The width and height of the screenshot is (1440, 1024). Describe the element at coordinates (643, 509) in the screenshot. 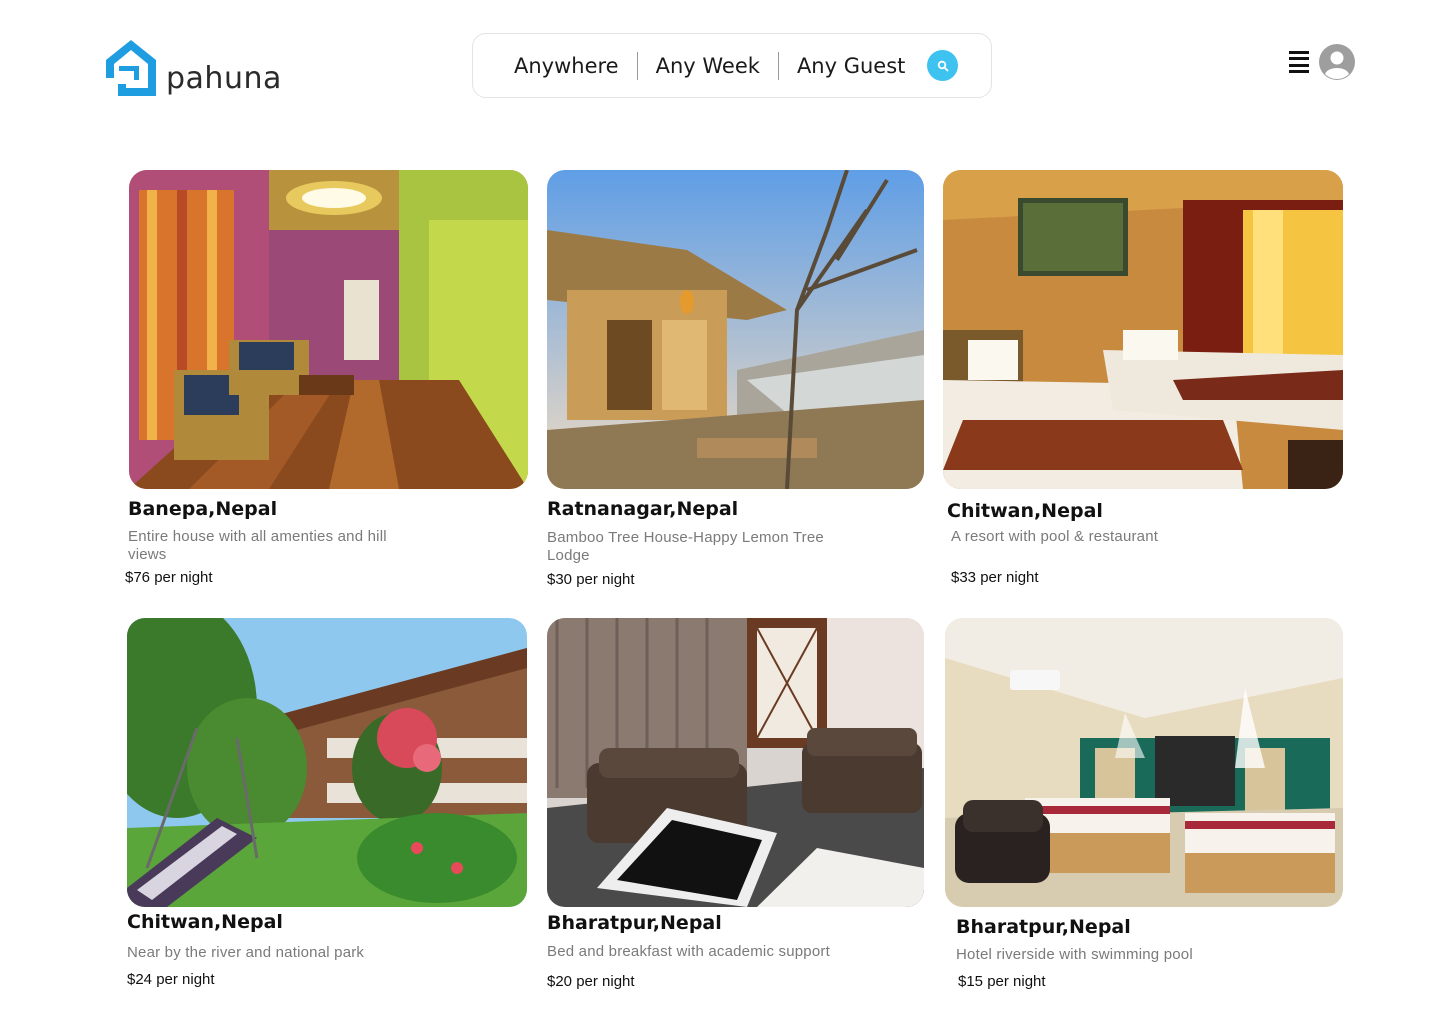

I see `listing-location: Ratnanagar,Nepal` at that location.